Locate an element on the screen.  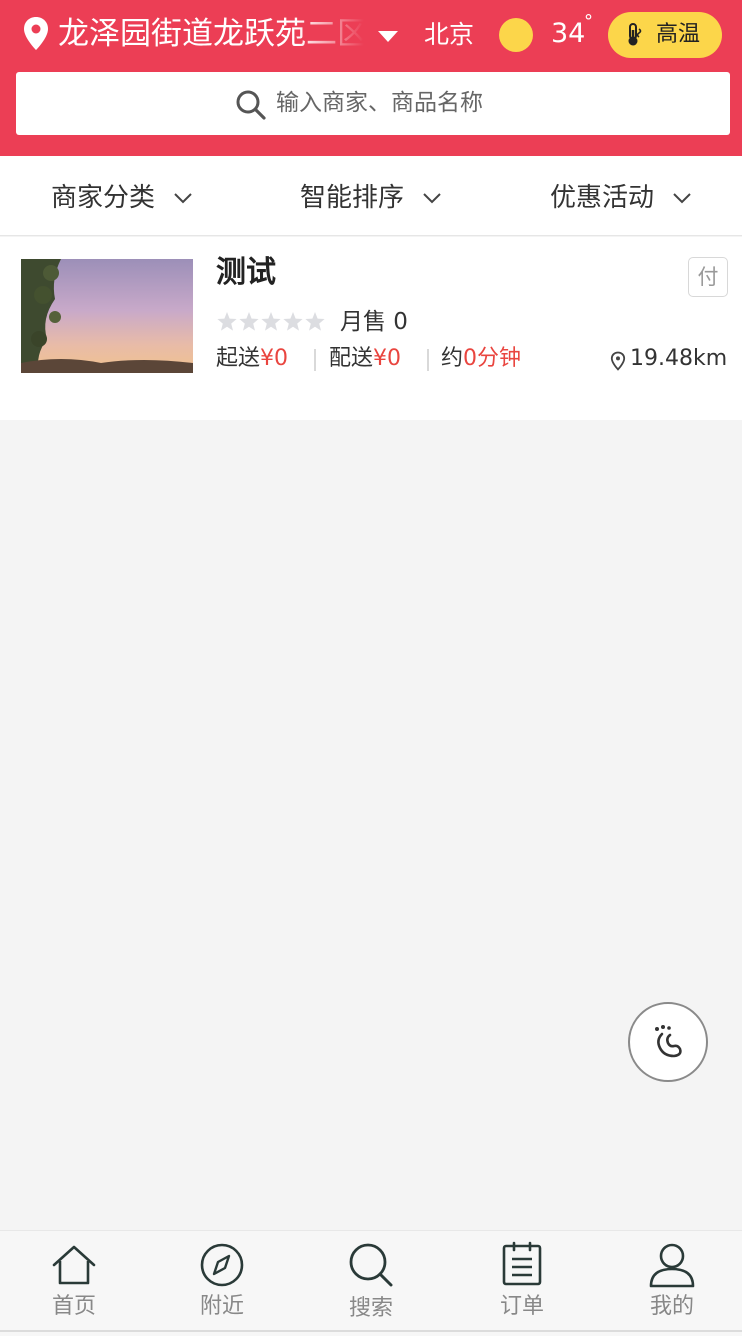
delivery-fee: 配送¥0 is located at coordinates (365, 359).